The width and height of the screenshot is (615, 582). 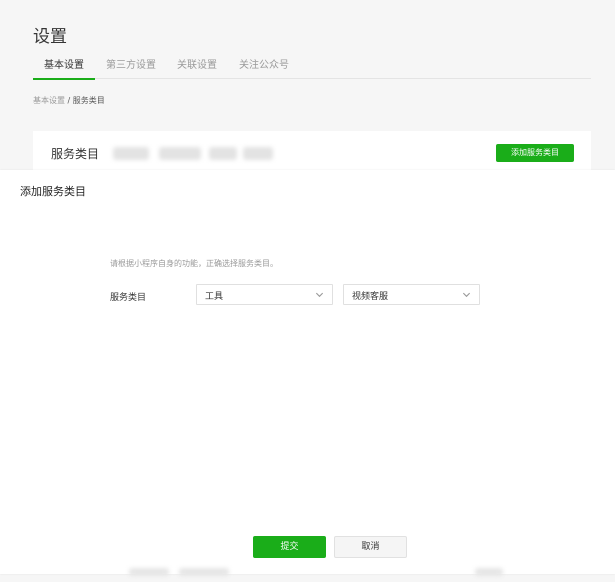 I want to click on service-category-label: 服务类目, so click(x=128, y=298).